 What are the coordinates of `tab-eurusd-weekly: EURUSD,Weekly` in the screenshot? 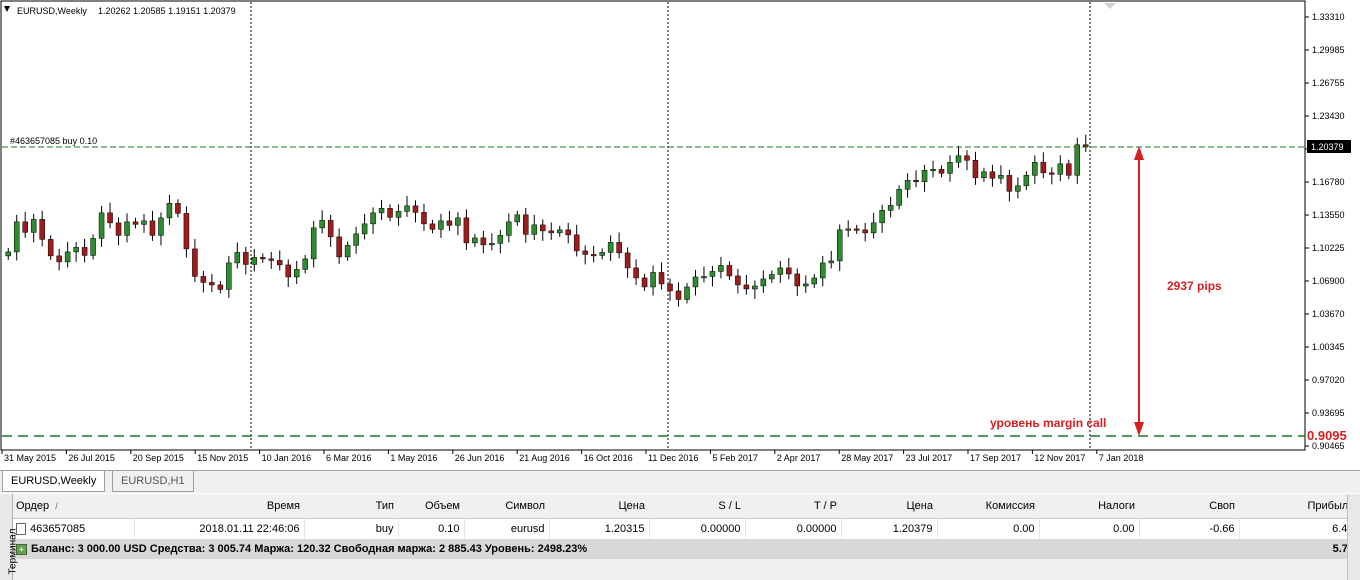 It's located at (54, 481).